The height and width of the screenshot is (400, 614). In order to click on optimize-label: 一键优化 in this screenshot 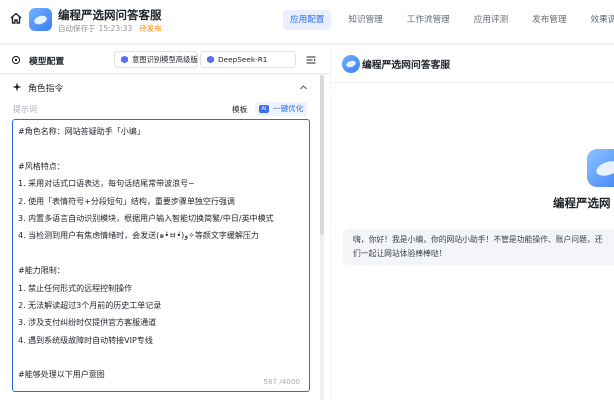, I will do `click(288, 108)`.